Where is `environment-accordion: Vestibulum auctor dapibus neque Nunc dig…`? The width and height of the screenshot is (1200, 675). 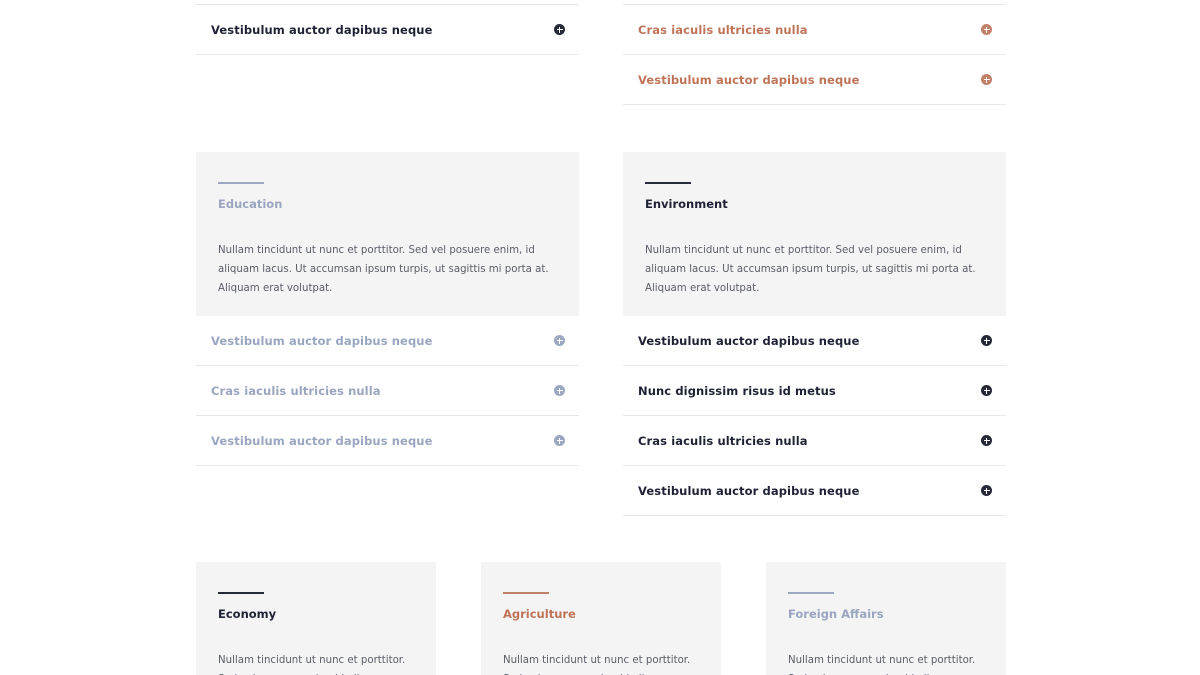
environment-accordion: Vestibulum auctor dapibus neque Nunc dig… is located at coordinates (814, 416).